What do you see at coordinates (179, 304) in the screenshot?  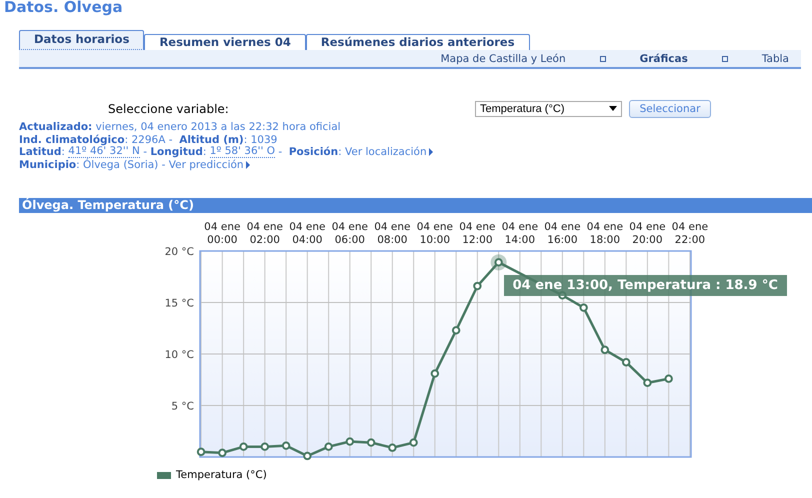 I see `y-axis-label: 15 °C` at bounding box center [179, 304].